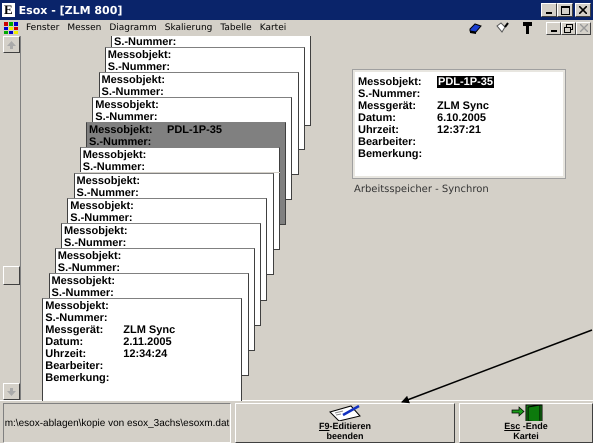 This screenshot has height=443, width=593. I want to click on menu-item: Fenster, so click(43, 28).